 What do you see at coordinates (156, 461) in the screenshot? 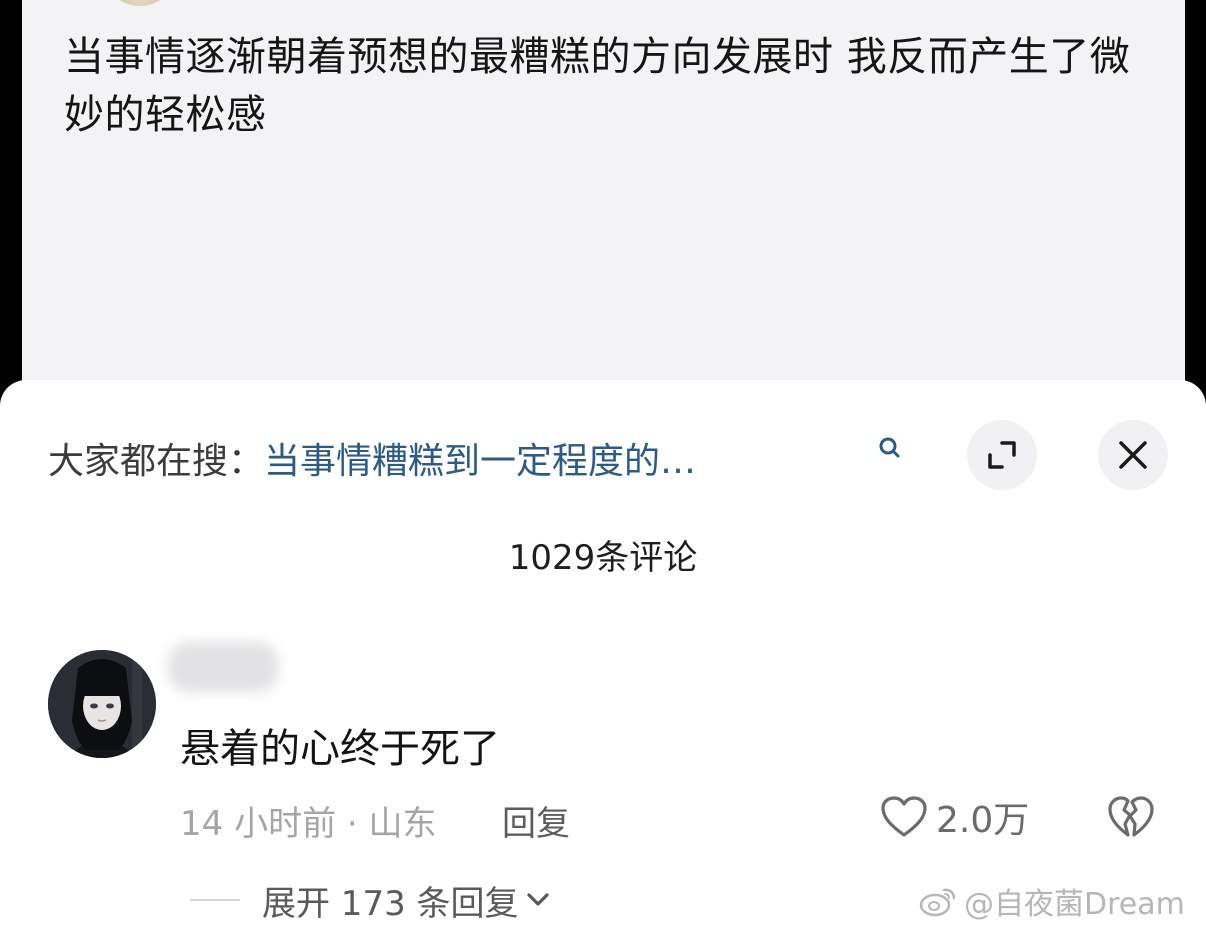
I see `trending-search-prefix: 大家都在搜：` at bounding box center [156, 461].